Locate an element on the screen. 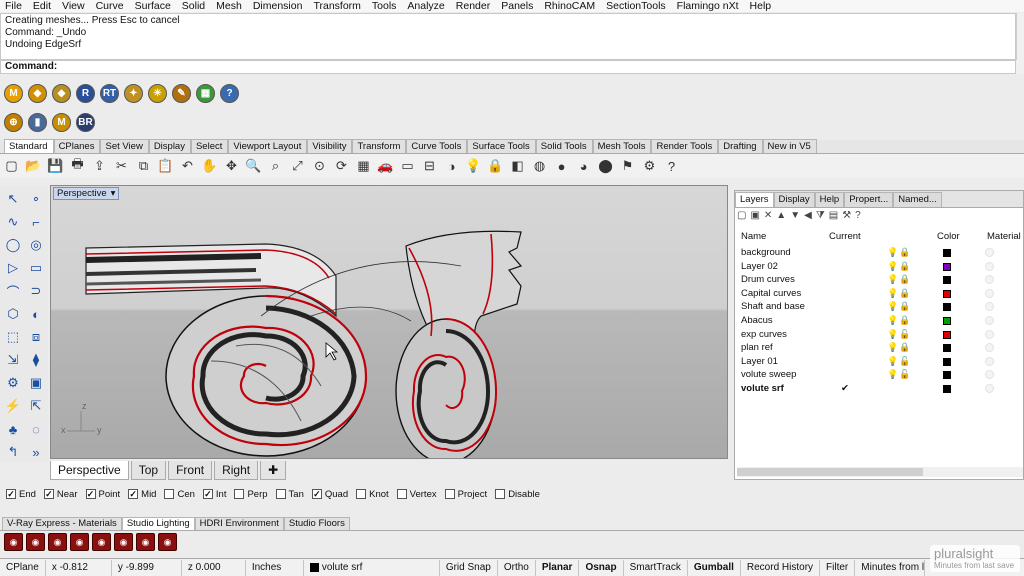  light-icon: 💡 is located at coordinates (473, 166).